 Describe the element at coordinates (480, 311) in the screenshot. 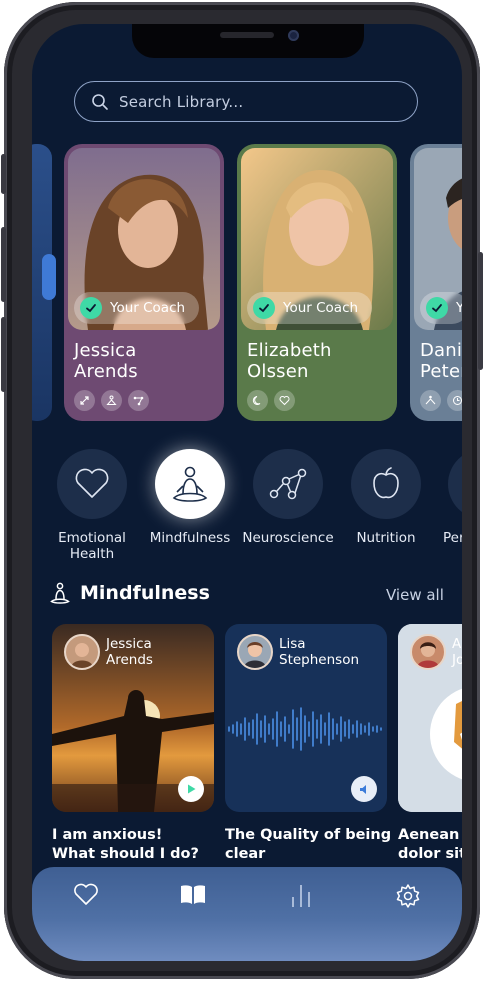

I see `power-button` at that location.